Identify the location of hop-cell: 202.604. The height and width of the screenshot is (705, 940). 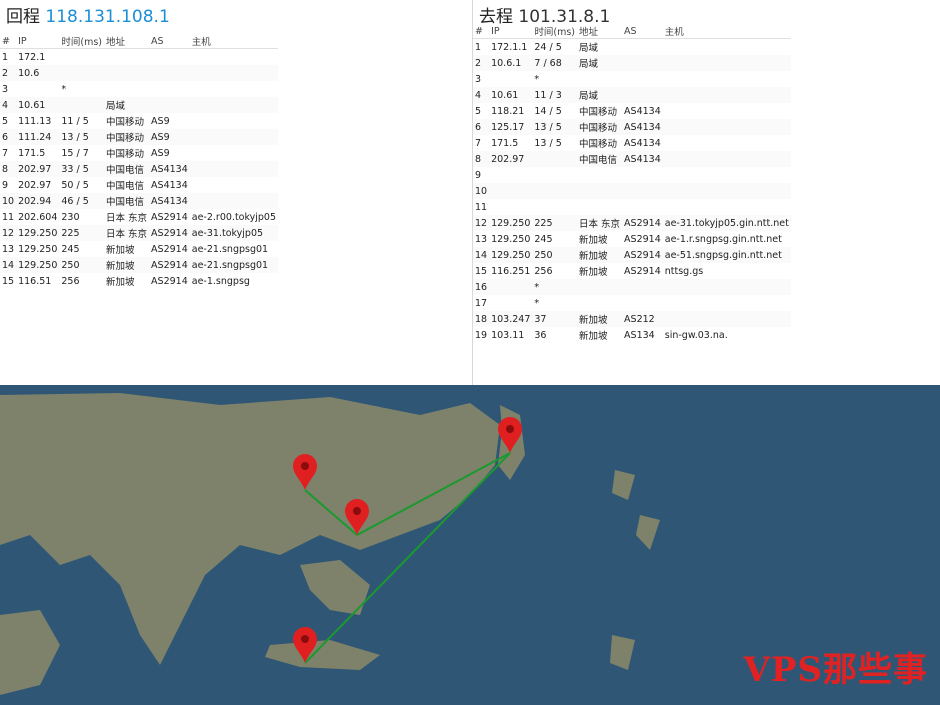
(38, 217).